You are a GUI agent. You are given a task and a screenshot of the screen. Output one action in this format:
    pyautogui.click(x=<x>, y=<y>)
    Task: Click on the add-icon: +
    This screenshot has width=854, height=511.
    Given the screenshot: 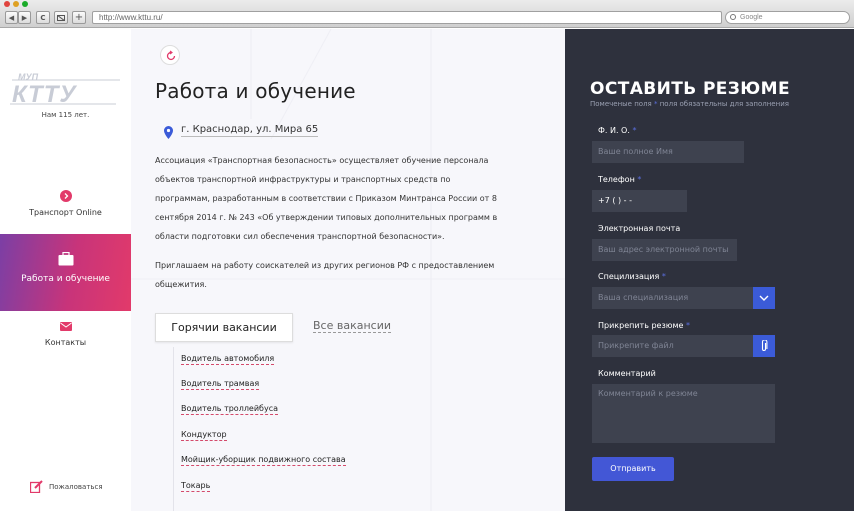 What is the action you would take?
    pyautogui.click(x=79, y=17)
    